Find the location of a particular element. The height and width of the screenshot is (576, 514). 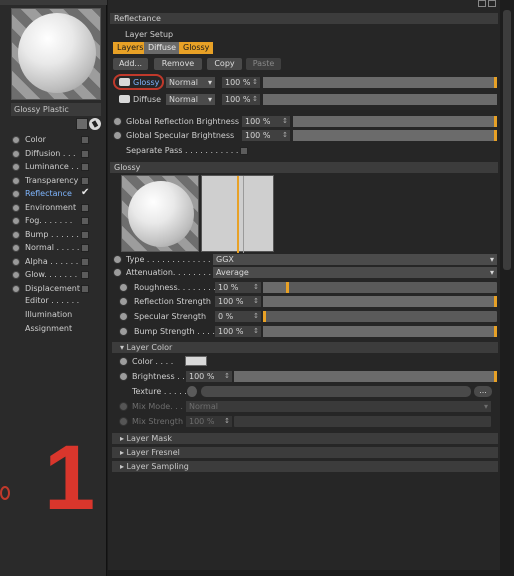

channel-row: Glow. . . . . . . is located at coordinates (57, 275).